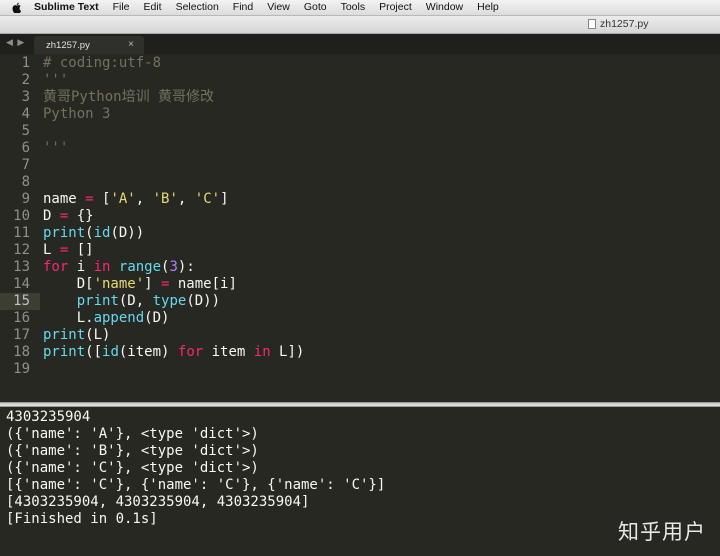 The height and width of the screenshot is (556, 720). I want to click on code-text: # coding:utf-8, so click(102, 63).